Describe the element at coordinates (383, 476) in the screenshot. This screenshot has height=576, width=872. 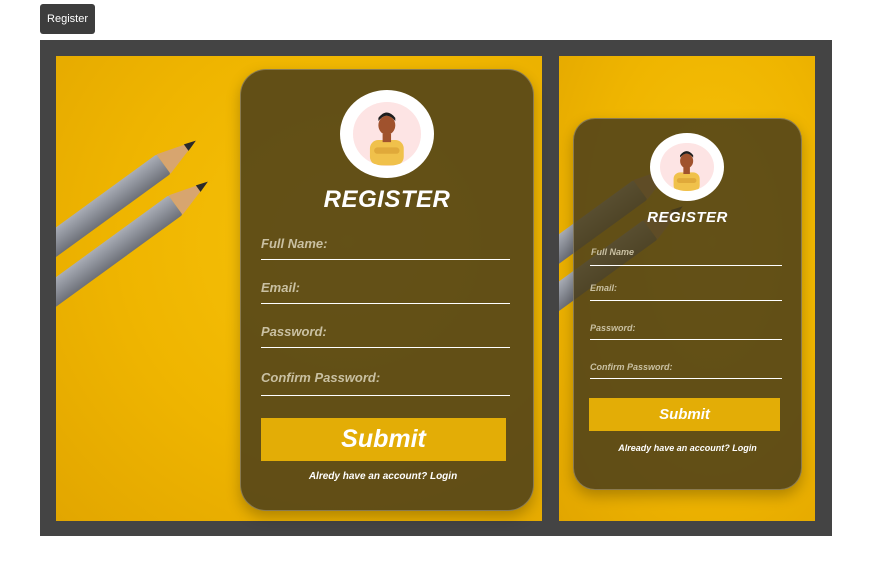
I see `login-link: Alredy have an account? Login` at that location.